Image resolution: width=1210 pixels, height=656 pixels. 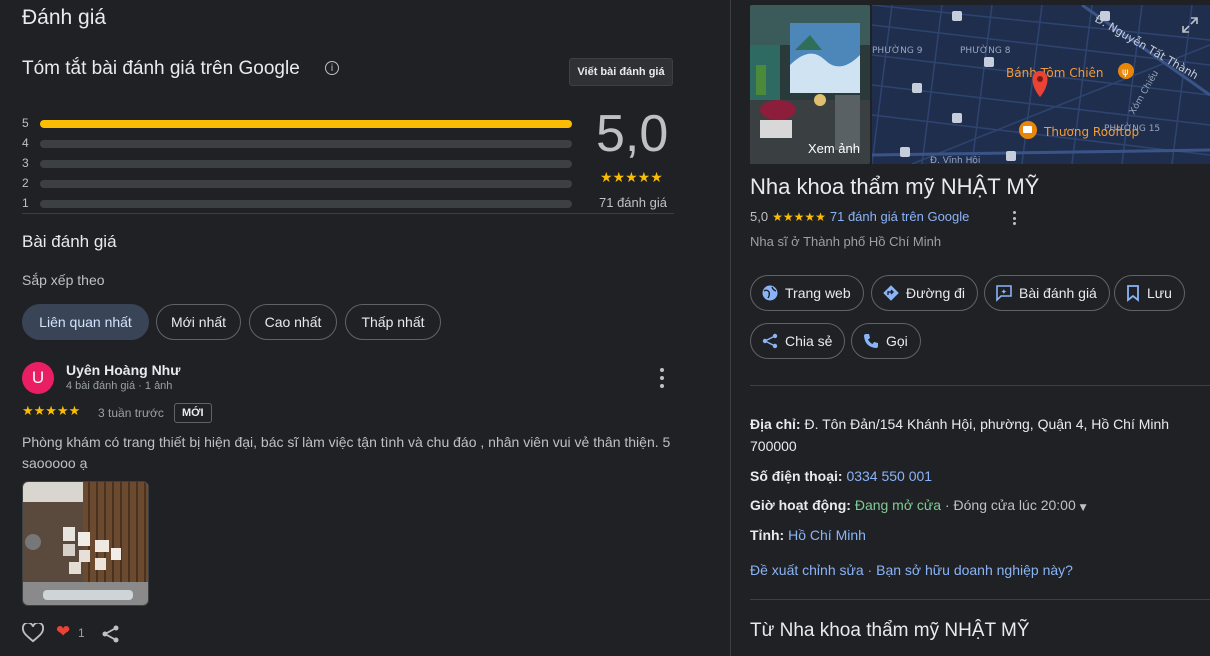 I want to click on hours-status: Đang mở cửa, so click(x=898, y=505).